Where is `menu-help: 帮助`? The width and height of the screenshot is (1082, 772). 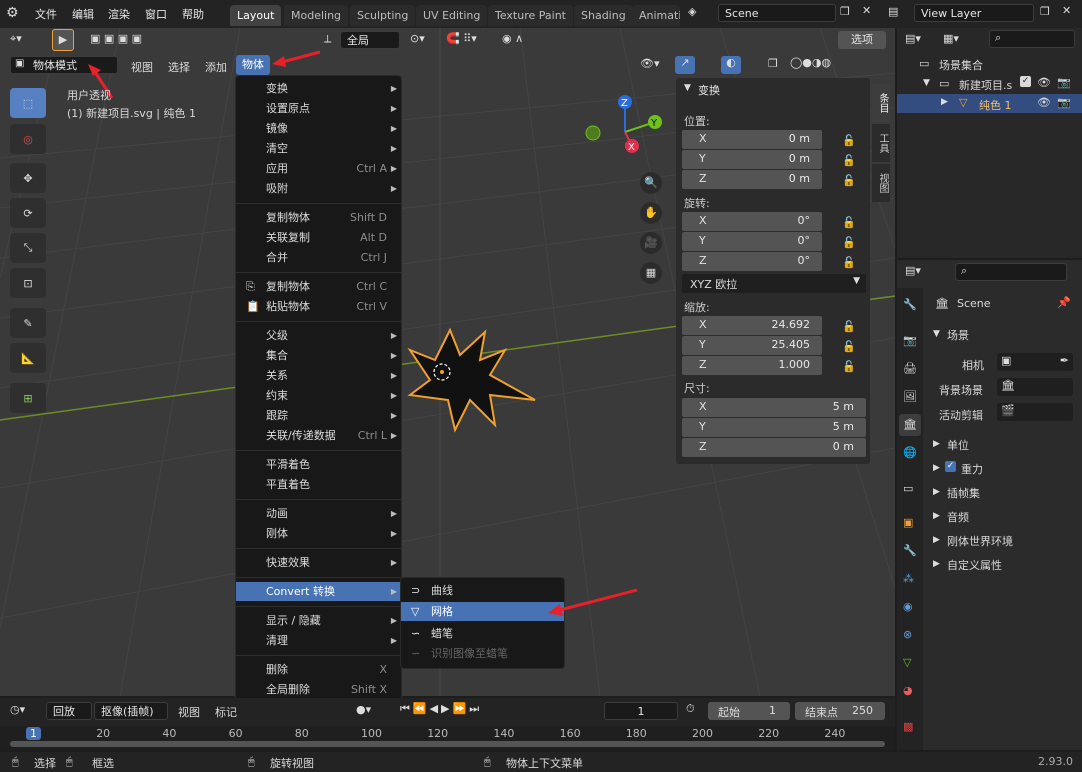
menu-help: 帮助 is located at coordinates (193, 14).